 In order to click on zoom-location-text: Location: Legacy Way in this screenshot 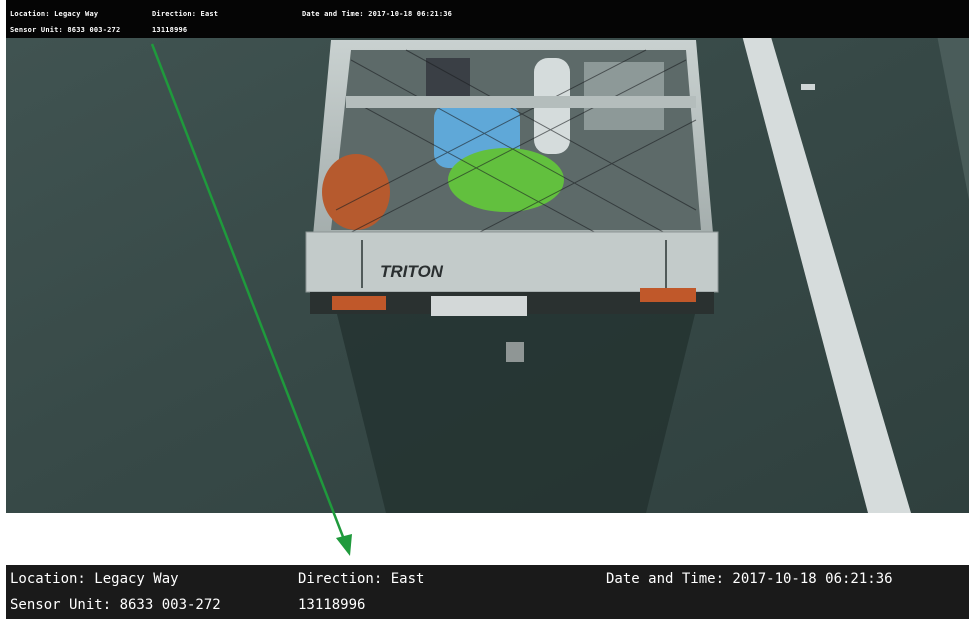, I will do `click(94, 579)`.